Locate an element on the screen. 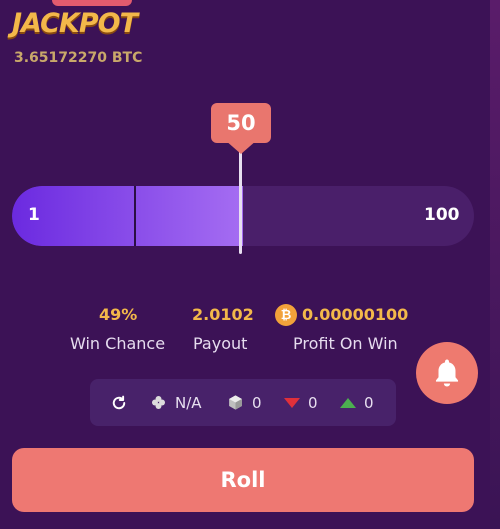 Image resolution: width=500 pixels, height=529 pixels. slider-min-label: 1 is located at coordinates (34, 215).